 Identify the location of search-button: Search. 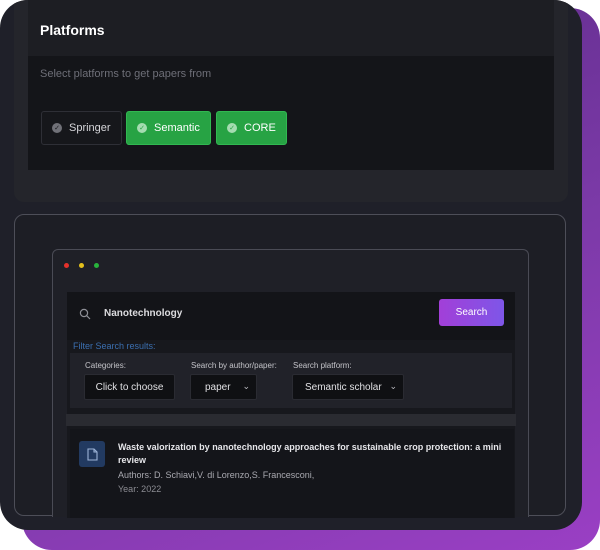
(471, 312).